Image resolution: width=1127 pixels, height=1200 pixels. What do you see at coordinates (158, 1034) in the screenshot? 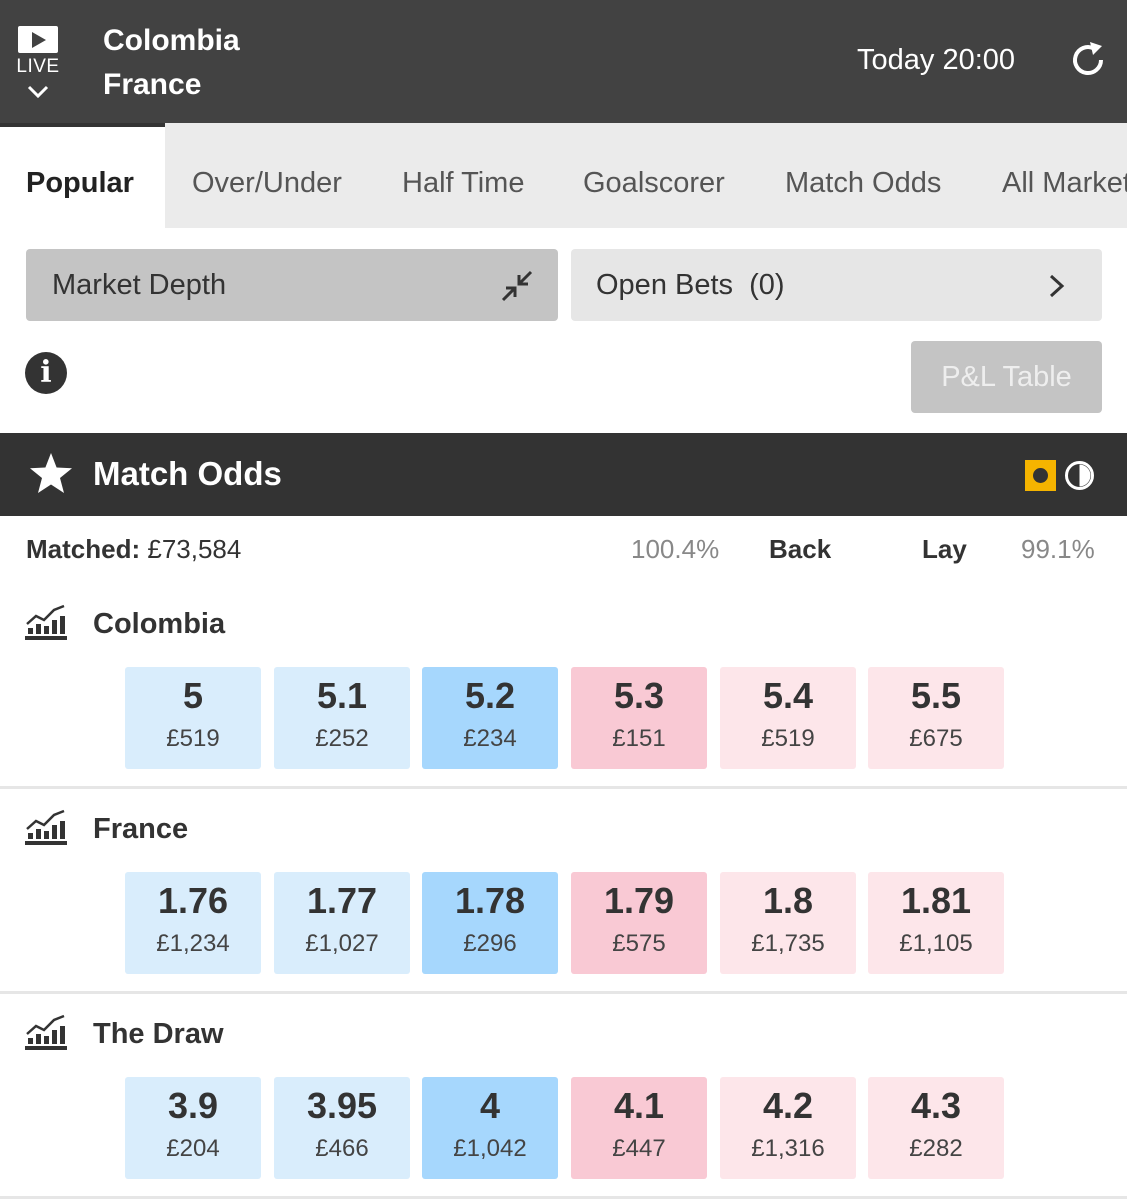
I see `runner-name: The Draw` at bounding box center [158, 1034].